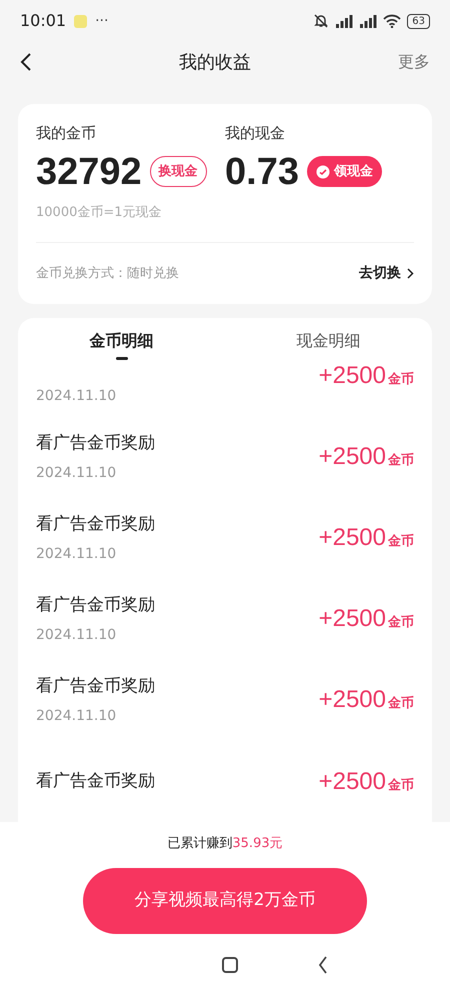  Describe the element at coordinates (344, 172) in the screenshot. I see `claim-cash-button: 领现金` at that location.